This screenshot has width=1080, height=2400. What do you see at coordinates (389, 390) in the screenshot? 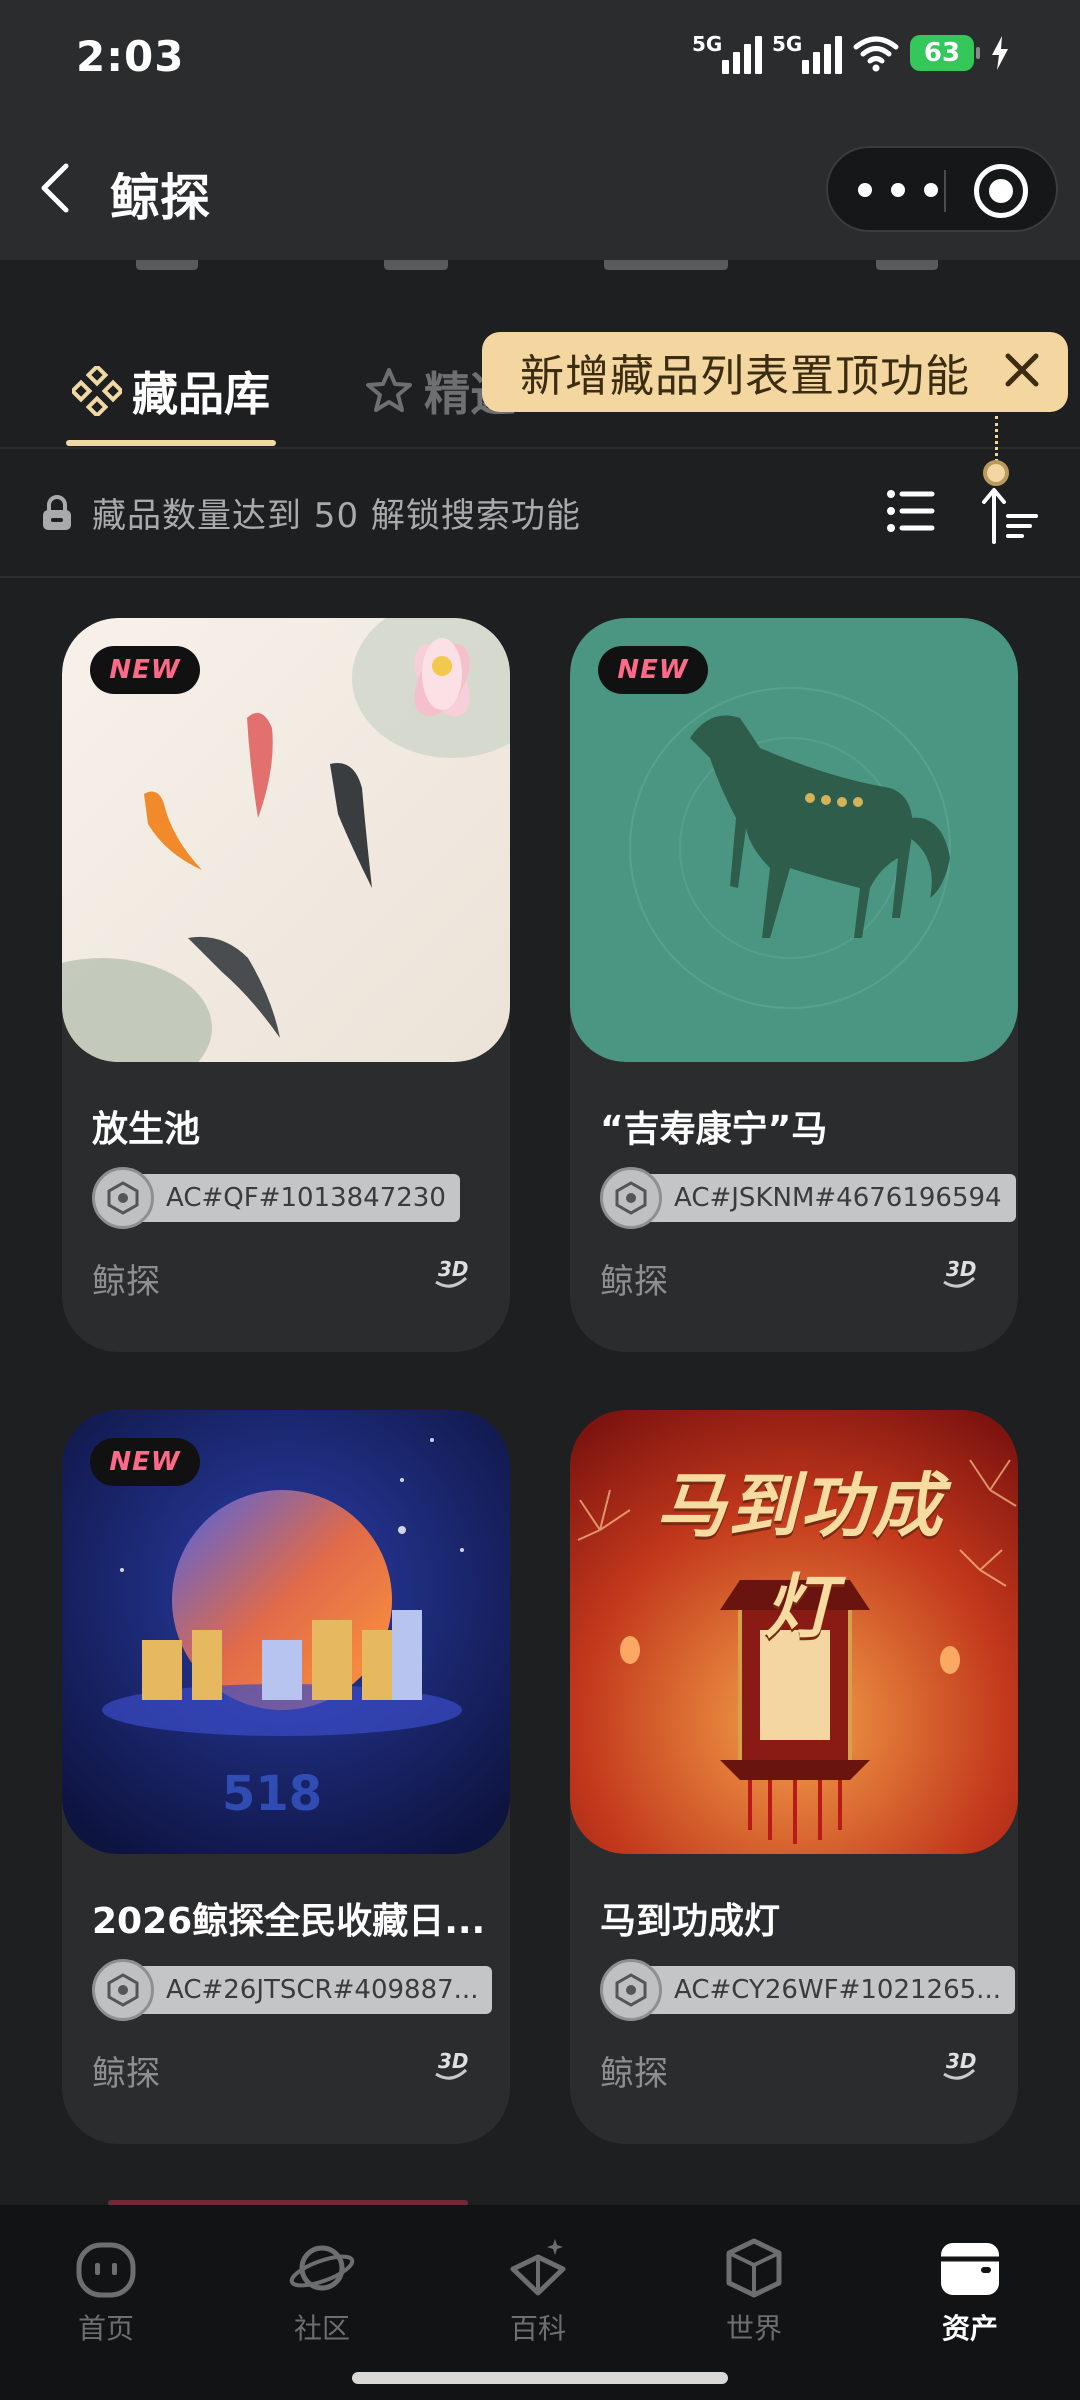
I see `star-icon` at bounding box center [389, 390].